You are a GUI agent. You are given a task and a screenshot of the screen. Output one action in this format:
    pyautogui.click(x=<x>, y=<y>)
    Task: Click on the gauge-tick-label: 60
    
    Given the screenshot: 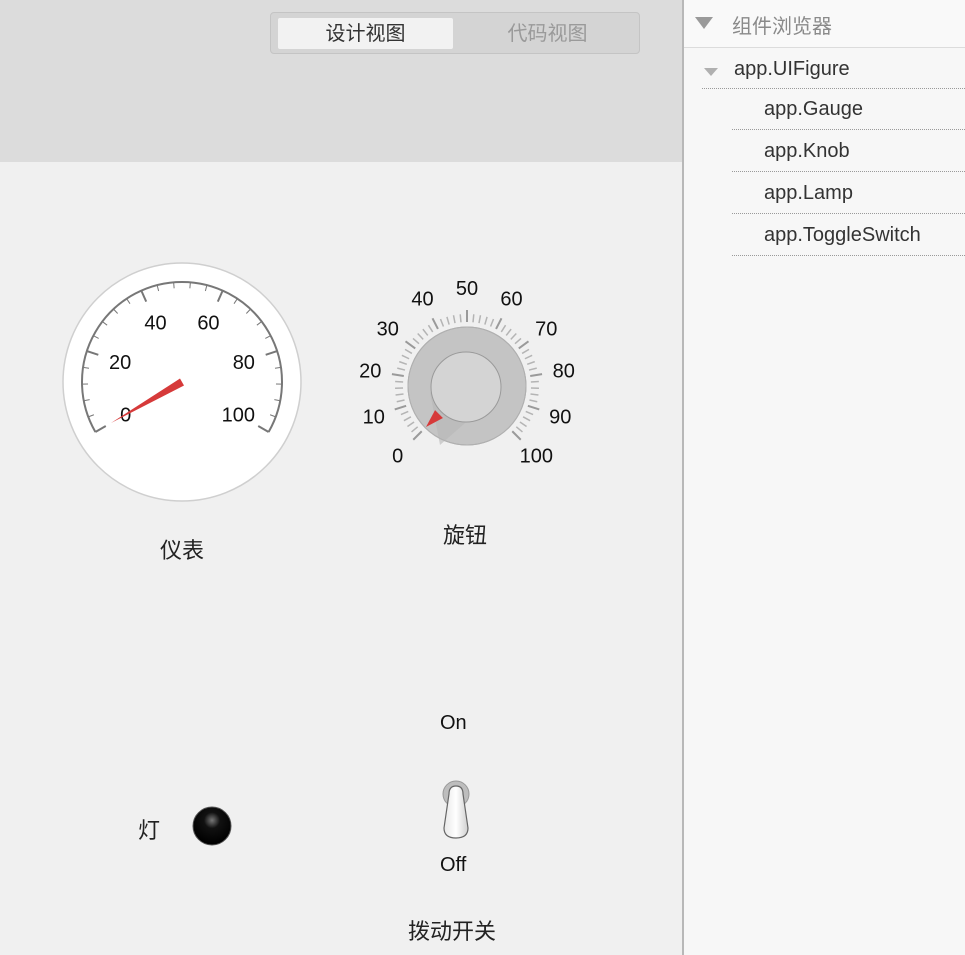 What is the action you would take?
    pyautogui.click(x=208, y=324)
    